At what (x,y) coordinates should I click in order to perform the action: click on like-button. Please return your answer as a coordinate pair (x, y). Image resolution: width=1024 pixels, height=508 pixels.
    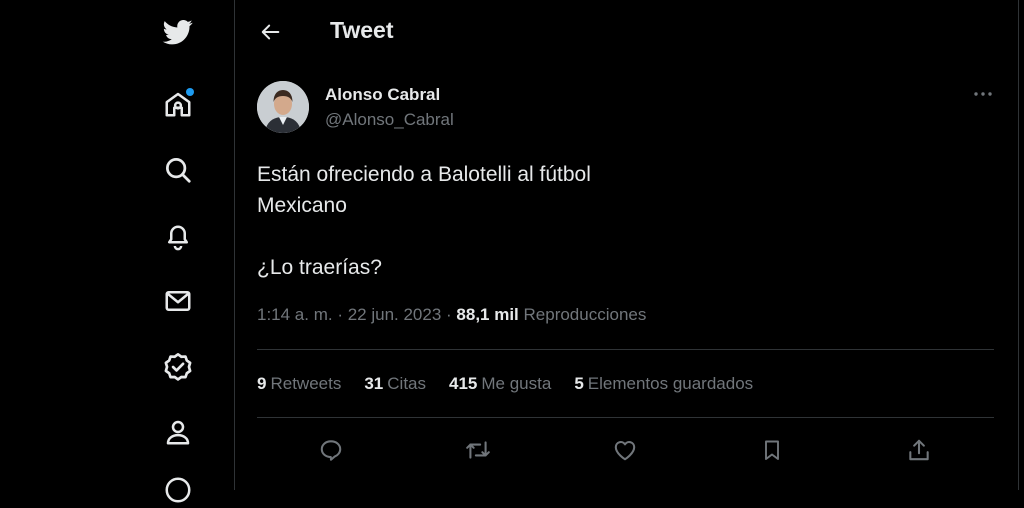
    Looking at the image, I should click on (625, 450).